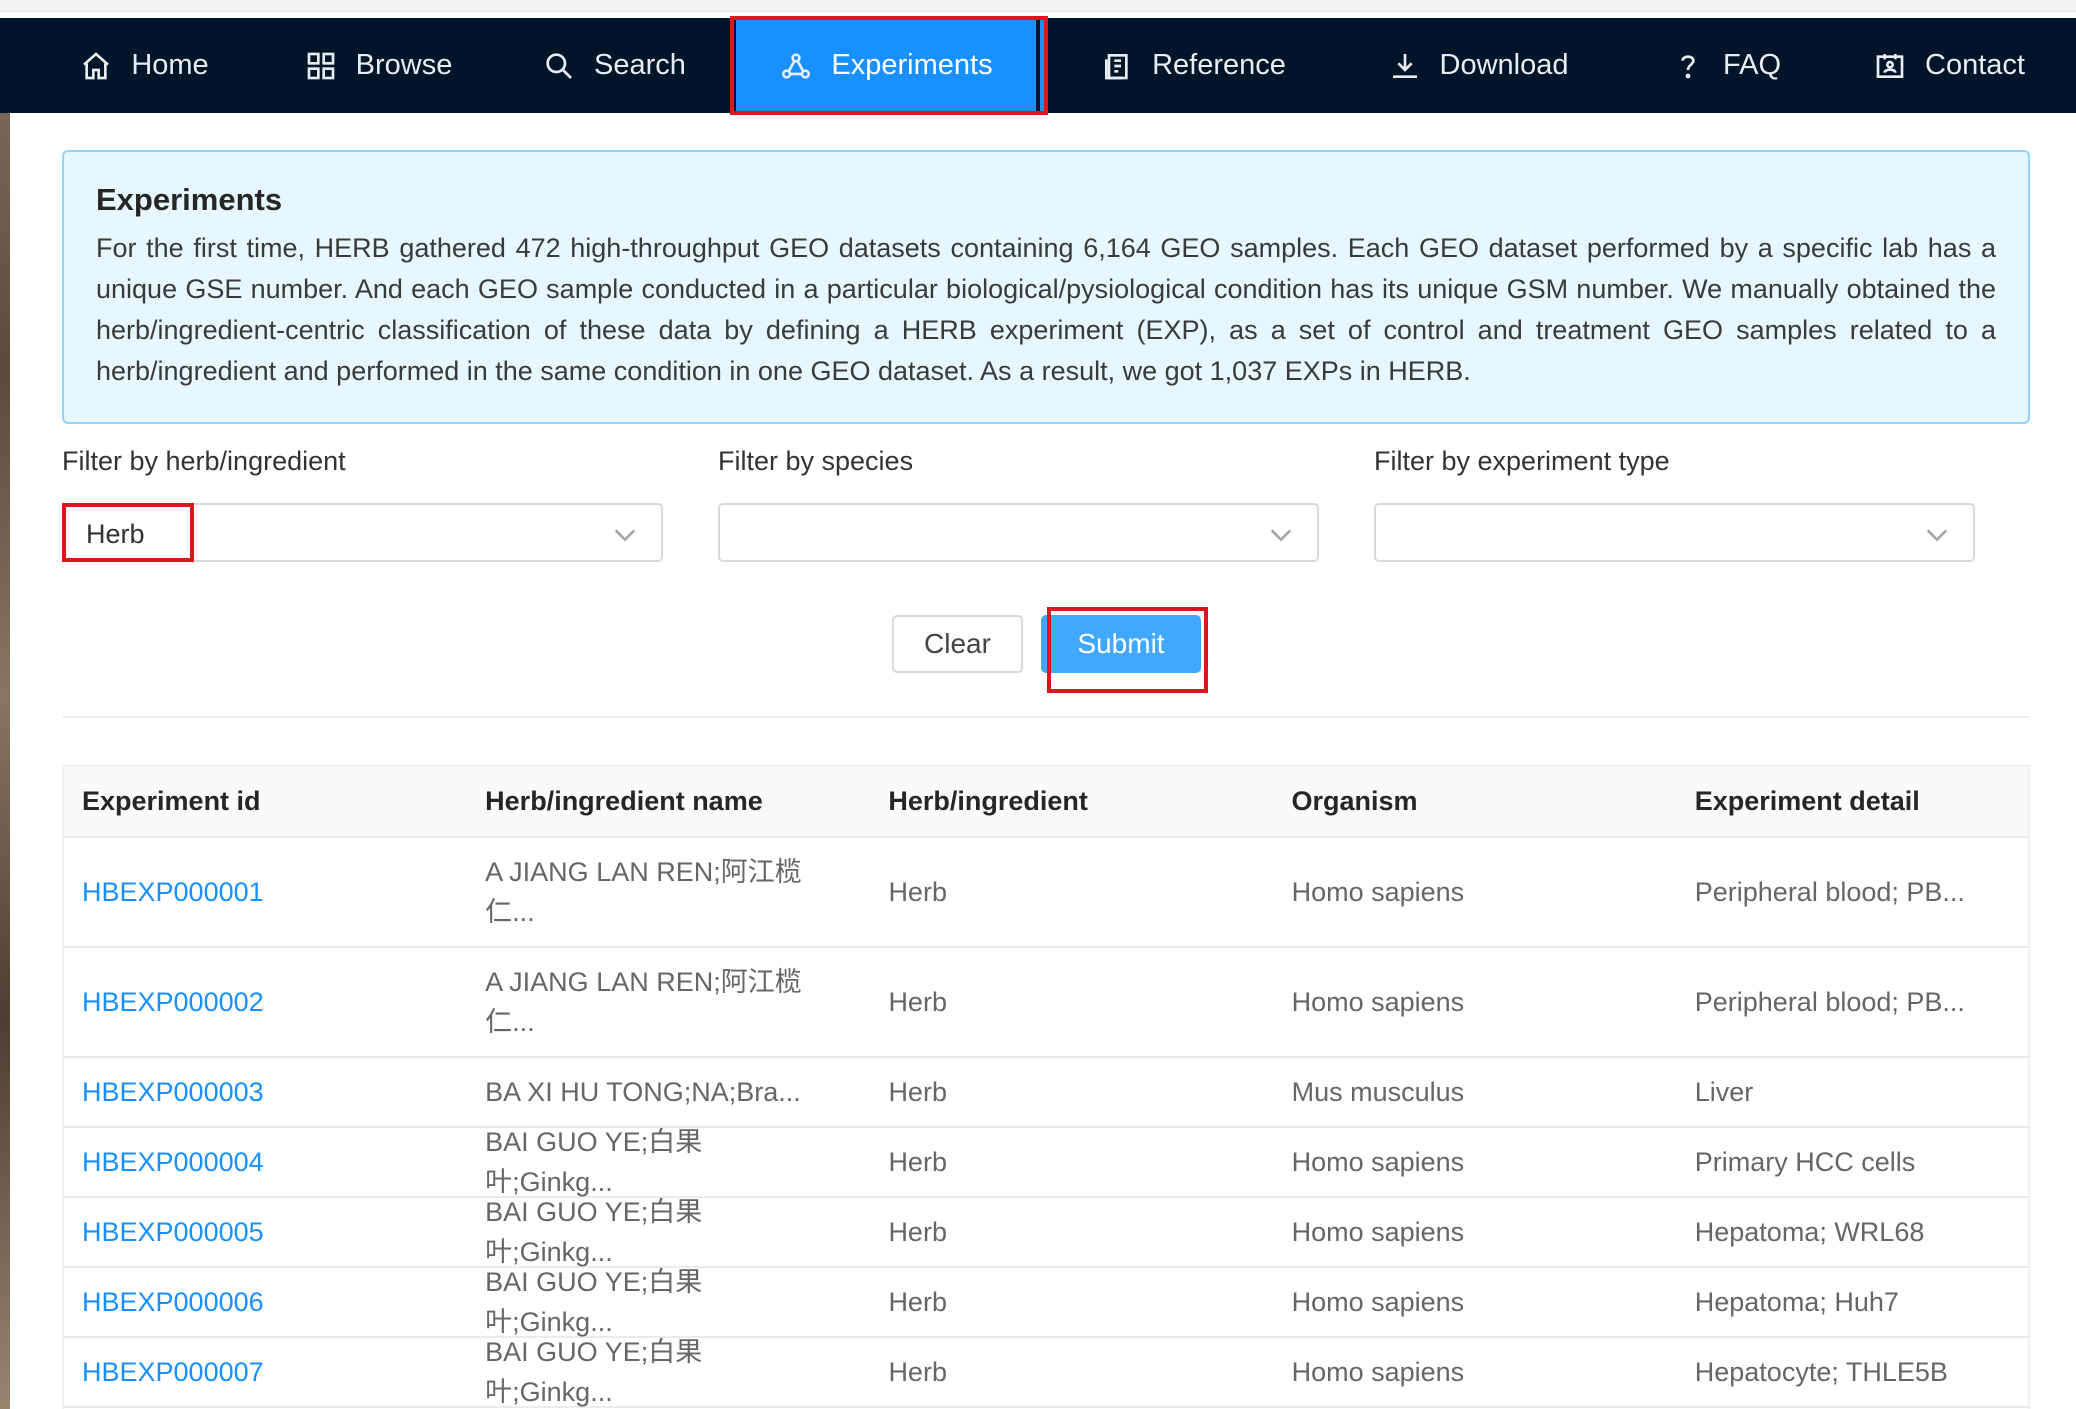 The height and width of the screenshot is (1409, 2076). I want to click on nav-home-label: Home, so click(170, 65).